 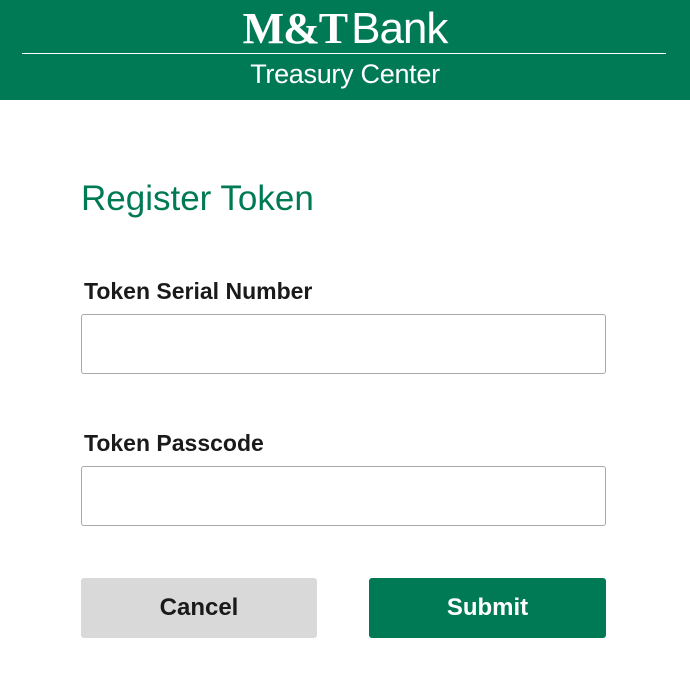 What do you see at coordinates (344, 53) in the screenshot?
I see `header-divider` at bounding box center [344, 53].